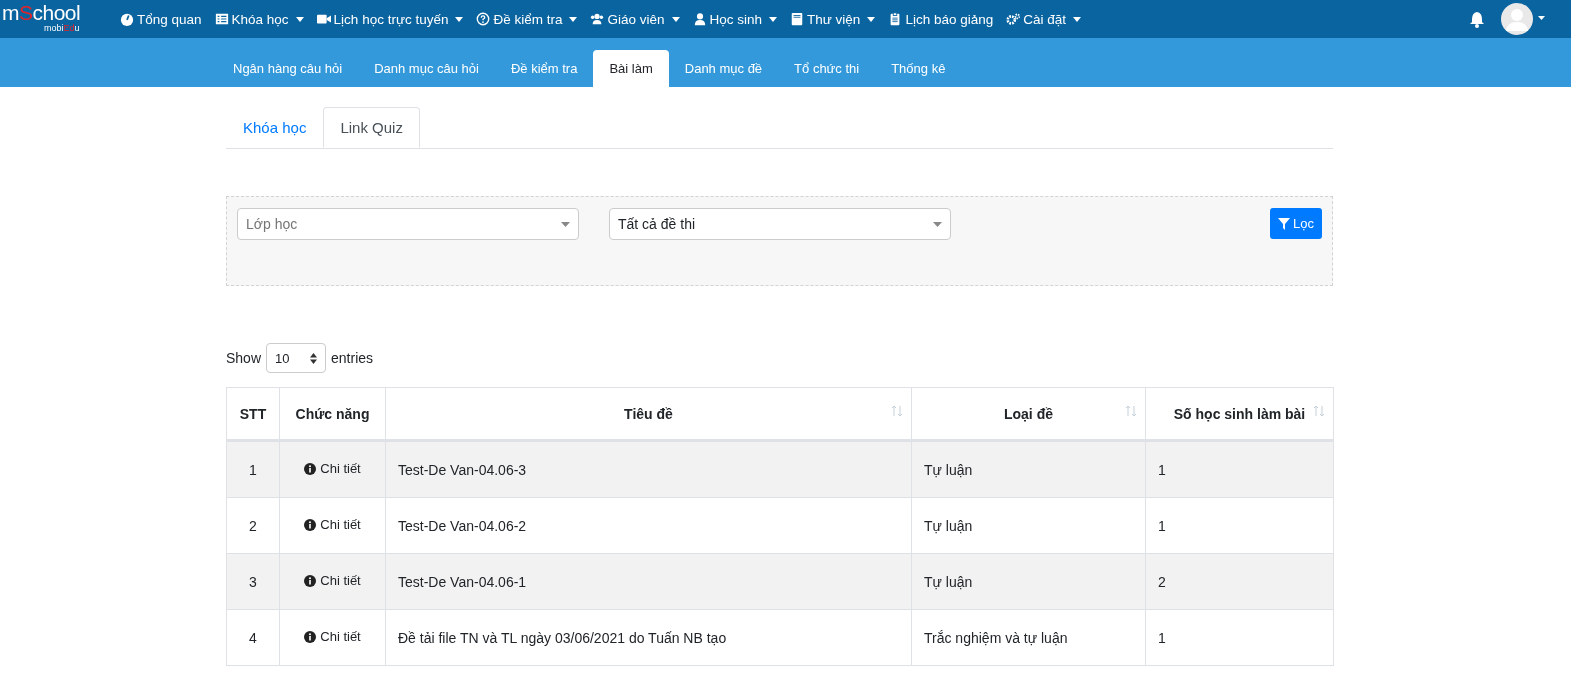 This screenshot has width=1571, height=680. What do you see at coordinates (941, 19) in the screenshot?
I see `nav-menu-item: Lịch báo giảng` at bounding box center [941, 19].